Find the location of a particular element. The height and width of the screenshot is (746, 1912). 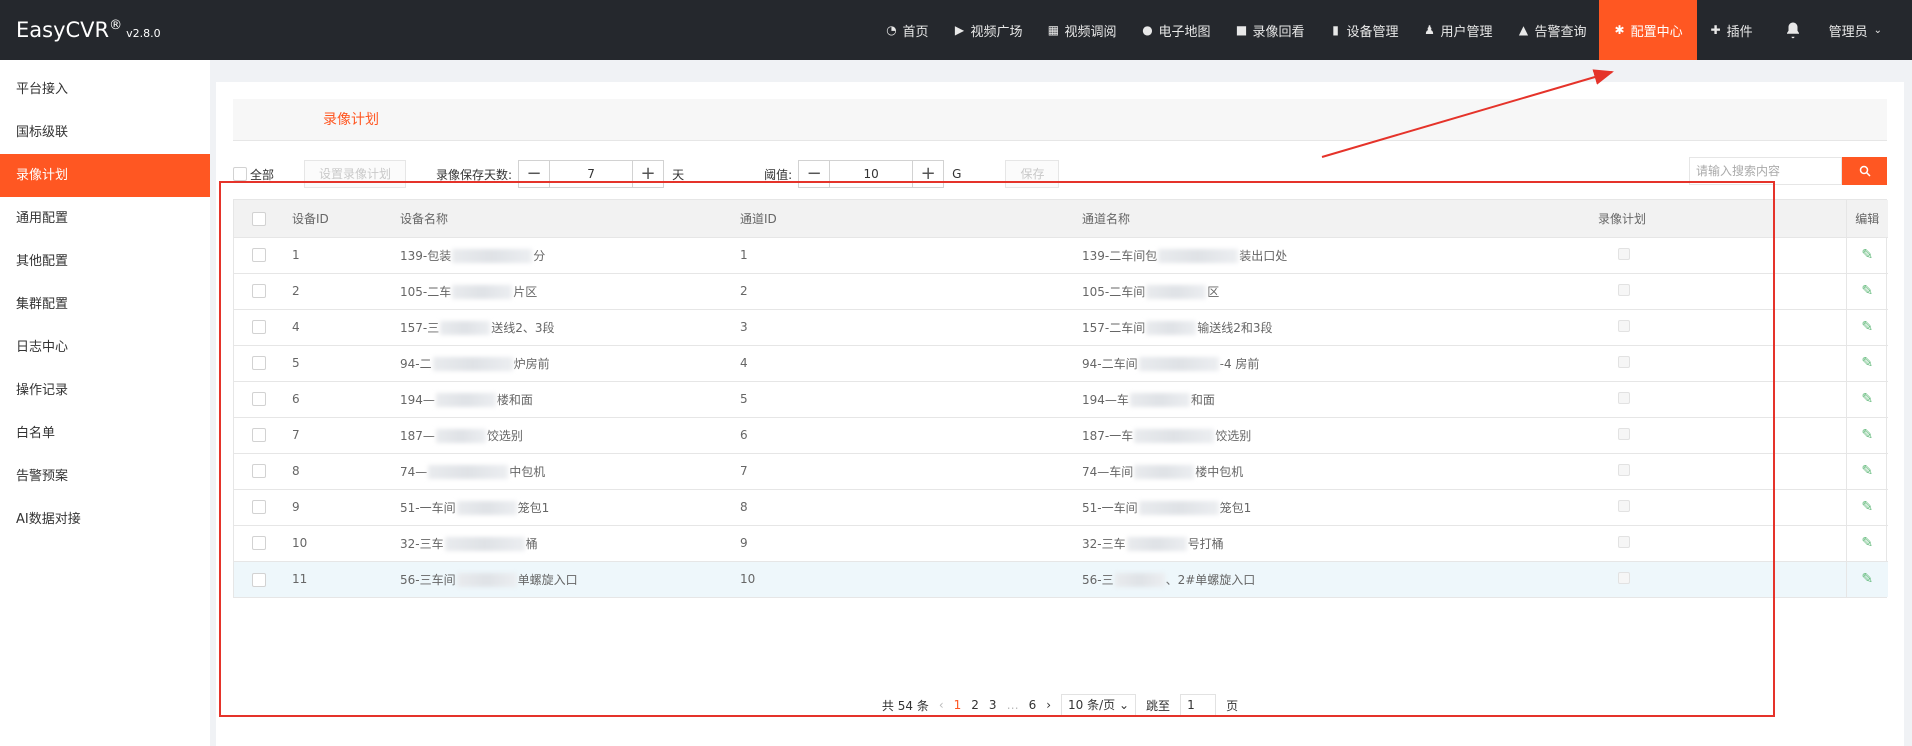

set-record-plan-button: 设置录像计划 is located at coordinates (355, 174).